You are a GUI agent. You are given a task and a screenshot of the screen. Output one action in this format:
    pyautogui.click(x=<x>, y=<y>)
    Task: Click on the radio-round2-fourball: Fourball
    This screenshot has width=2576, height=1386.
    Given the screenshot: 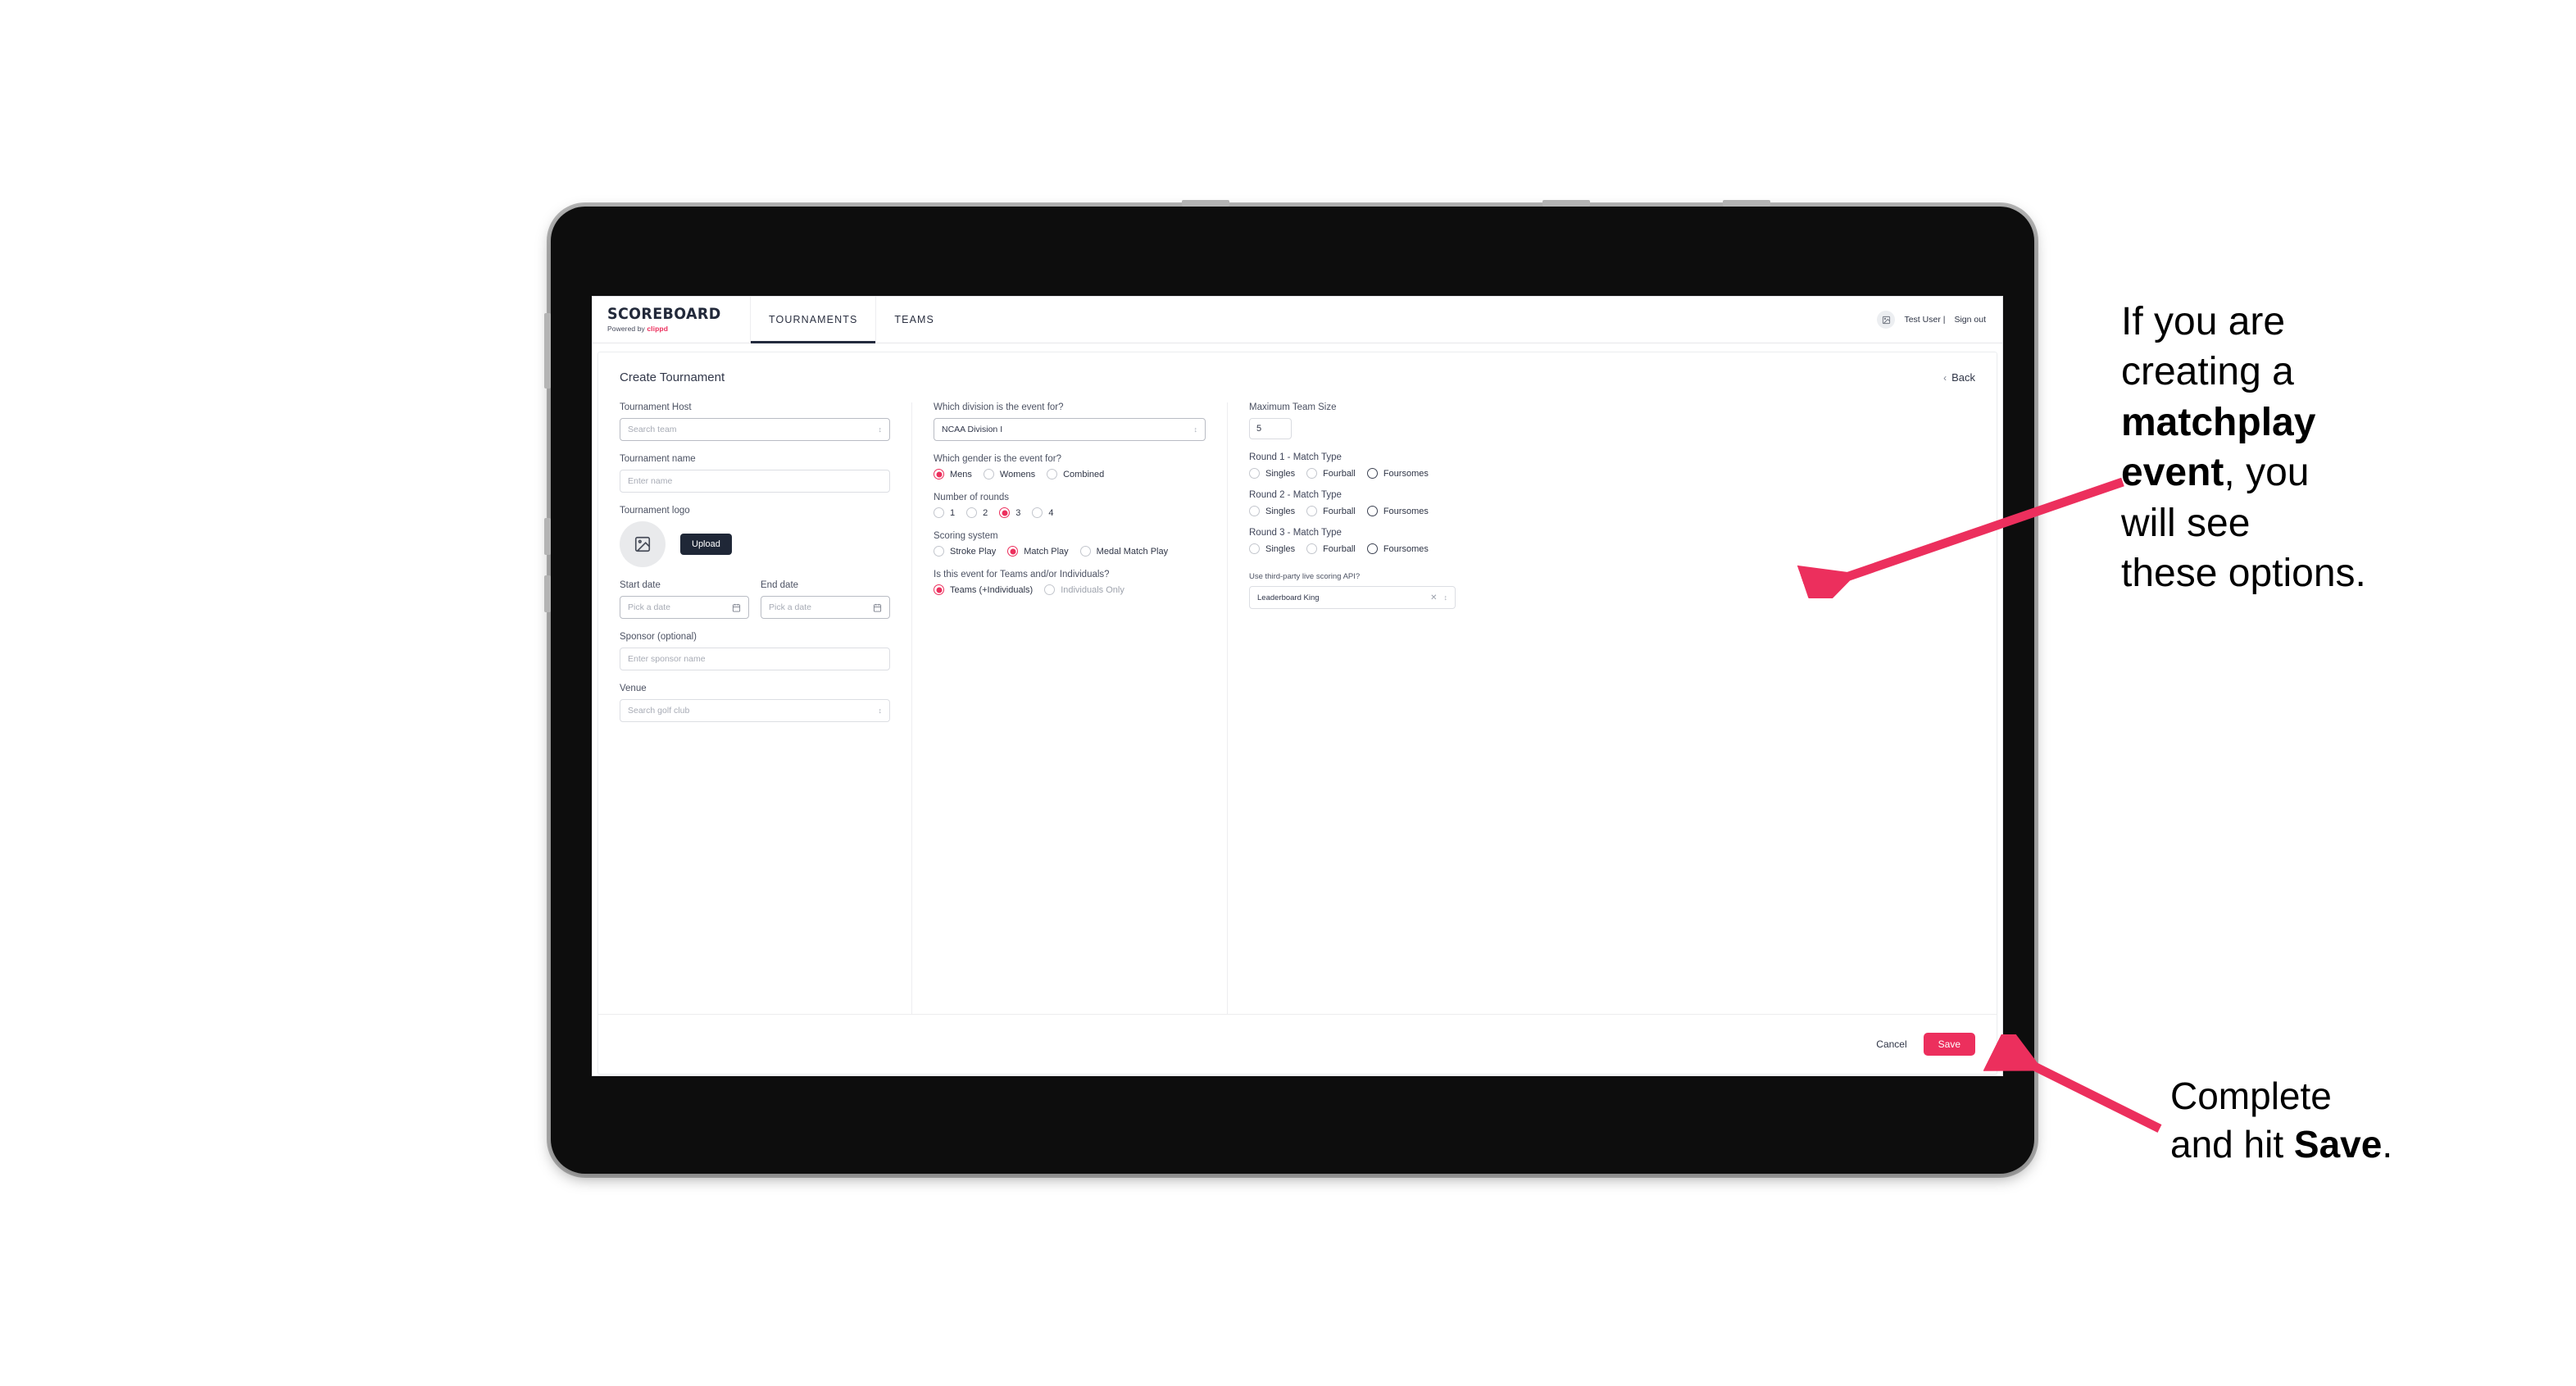 What is the action you would take?
    pyautogui.click(x=1331, y=511)
    